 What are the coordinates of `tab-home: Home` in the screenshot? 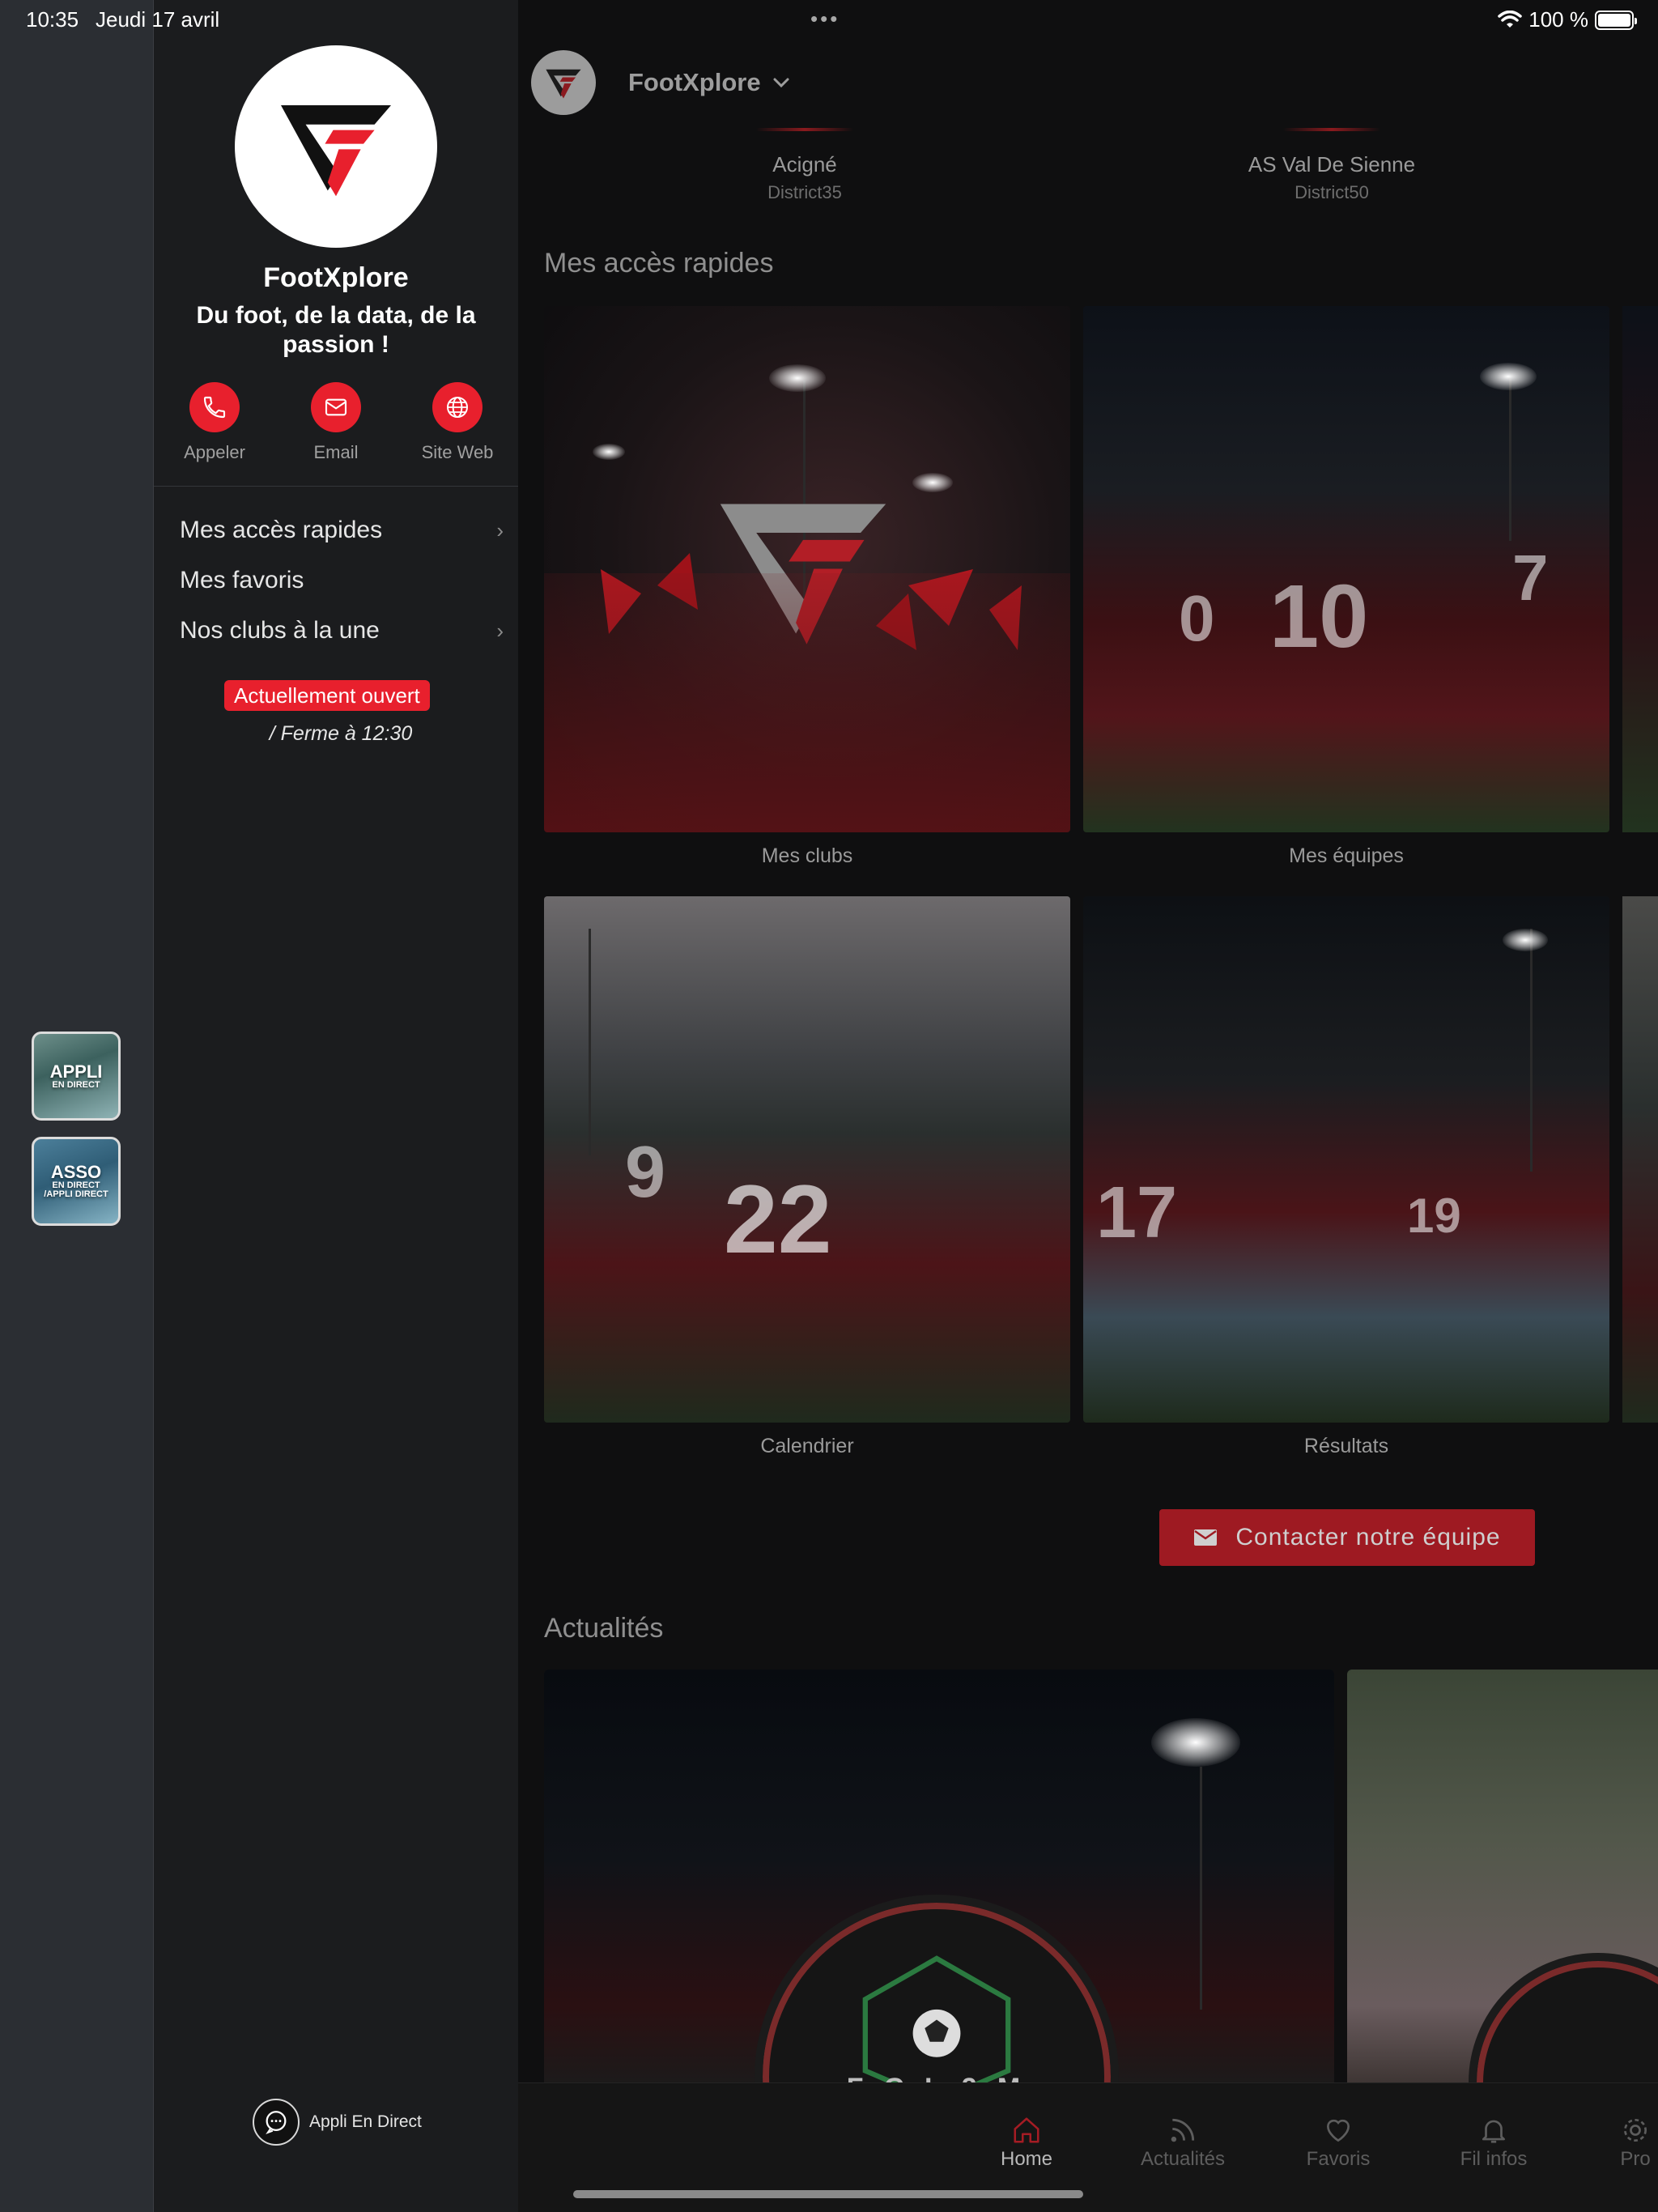 It's located at (1026, 2142).